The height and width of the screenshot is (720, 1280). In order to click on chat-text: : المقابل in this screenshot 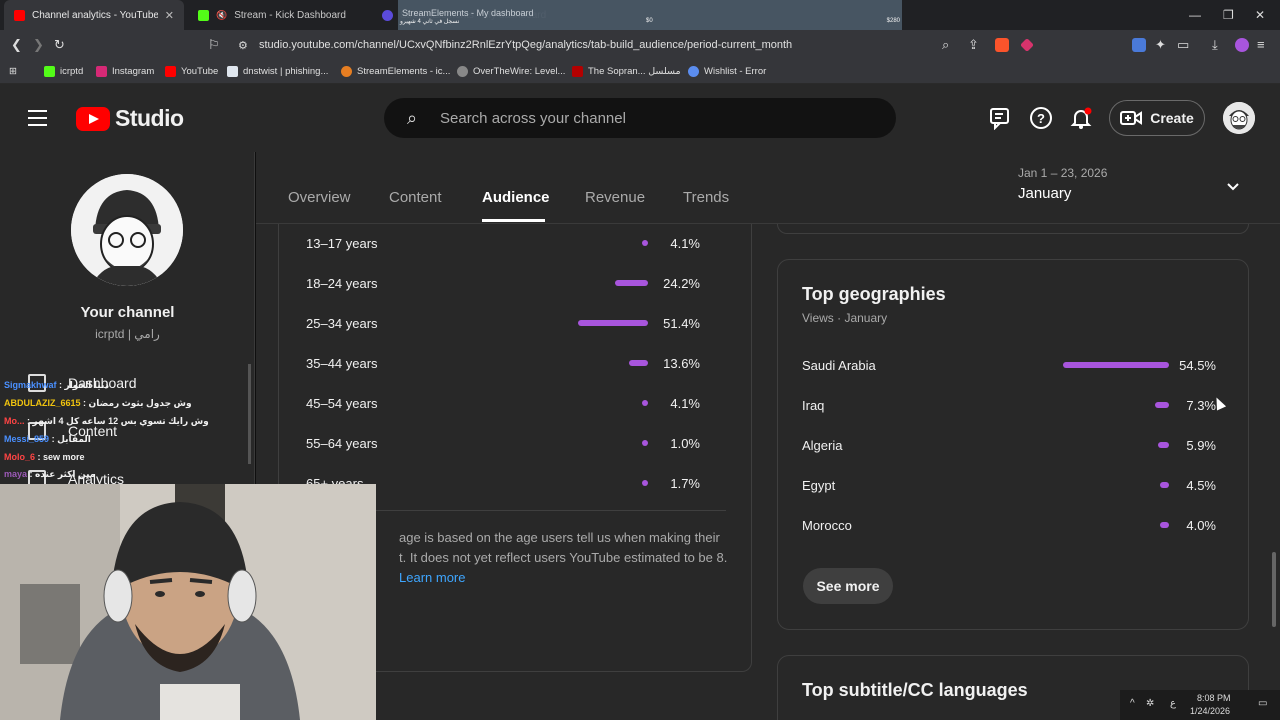, I will do `click(71, 439)`.